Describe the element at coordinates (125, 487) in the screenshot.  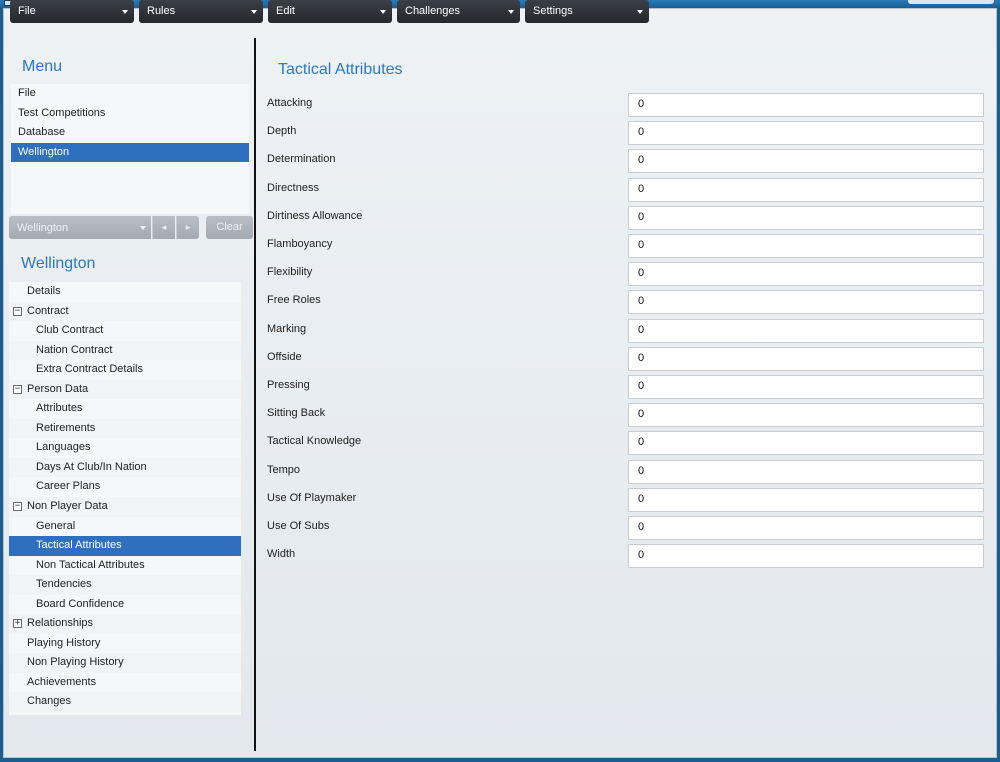
I see `tree-item-career-plans: Career Plans` at that location.